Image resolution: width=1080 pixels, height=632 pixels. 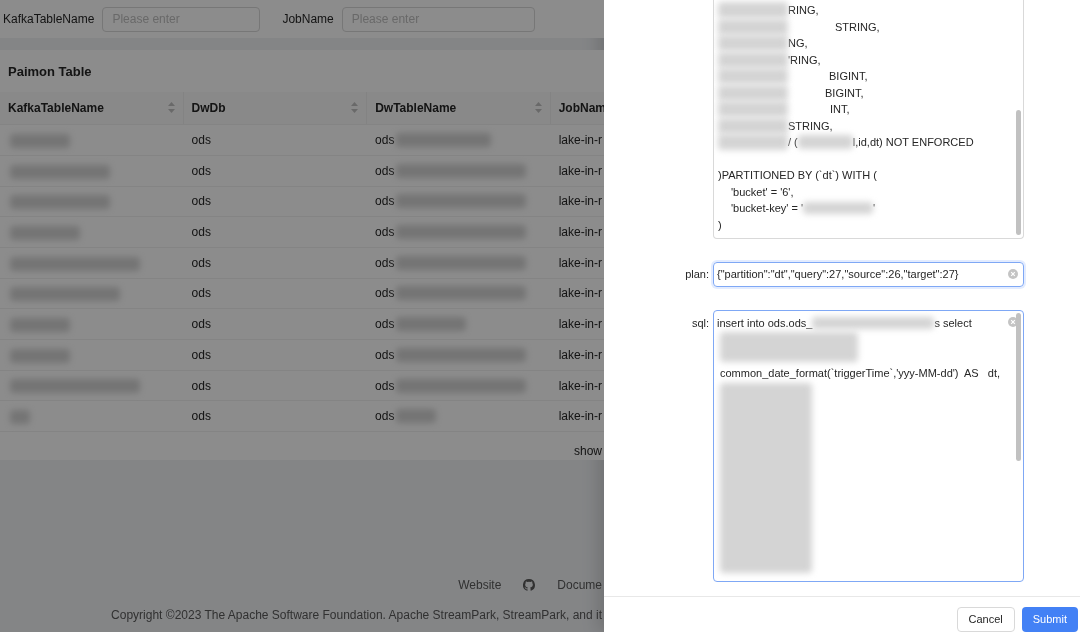 What do you see at coordinates (913, 142) in the screenshot?
I see `code-line: l,id,dt) NOT ENFORCED` at bounding box center [913, 142].